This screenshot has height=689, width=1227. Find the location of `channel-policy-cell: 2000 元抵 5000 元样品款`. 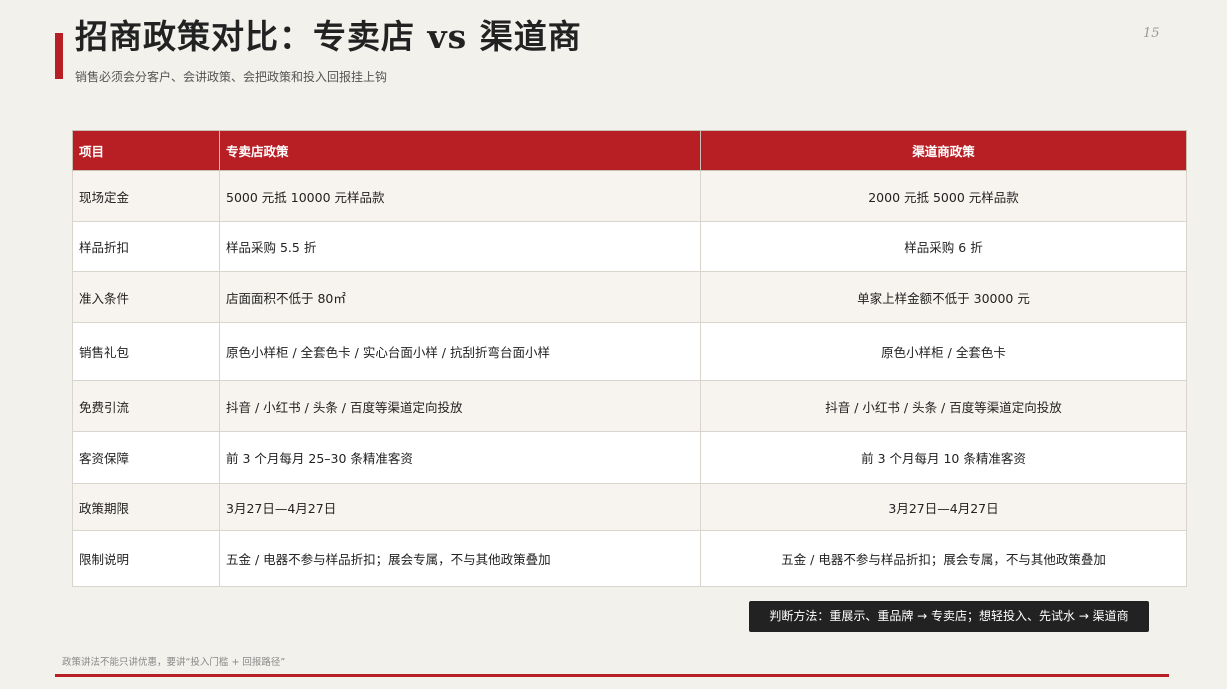

channel-policy-cell: 2000 元抵 5000 元样品款 is located at coordinates (943, 196).